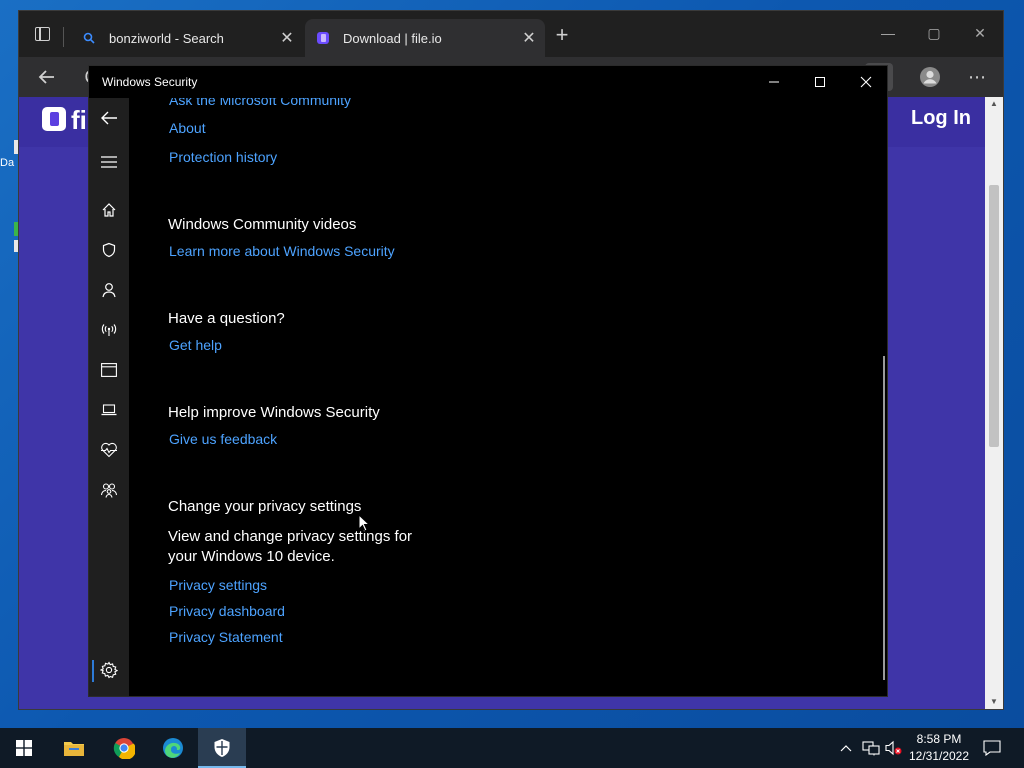 The width and height of the screenshot is (1024, 768). Describe the element at coordinates (109, 490) in the screenshot. I see `family-options-icon` at that location.